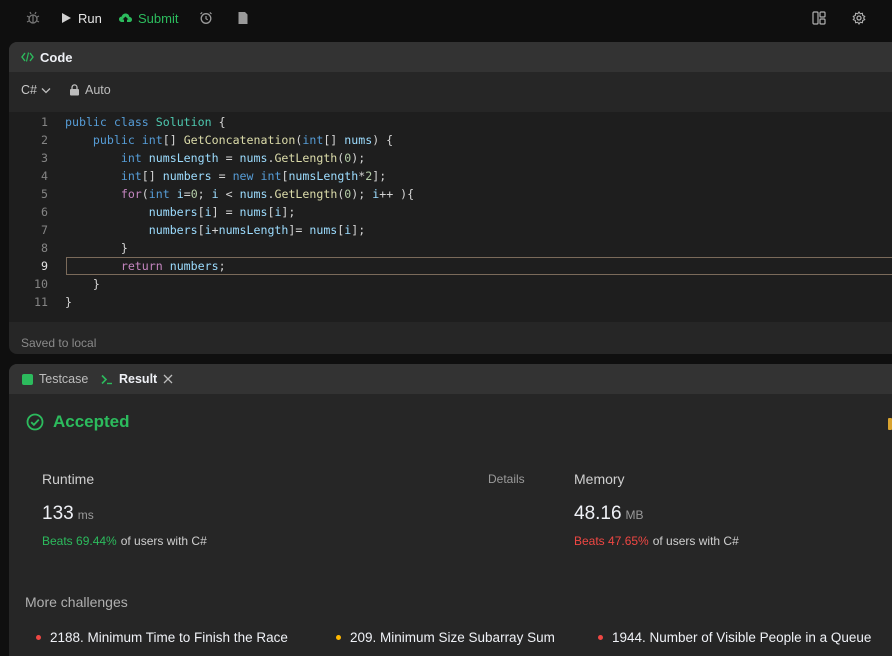 The image size is (892, 656). I want to click on runtime-value-group: 133 ms, so click(68, 514).